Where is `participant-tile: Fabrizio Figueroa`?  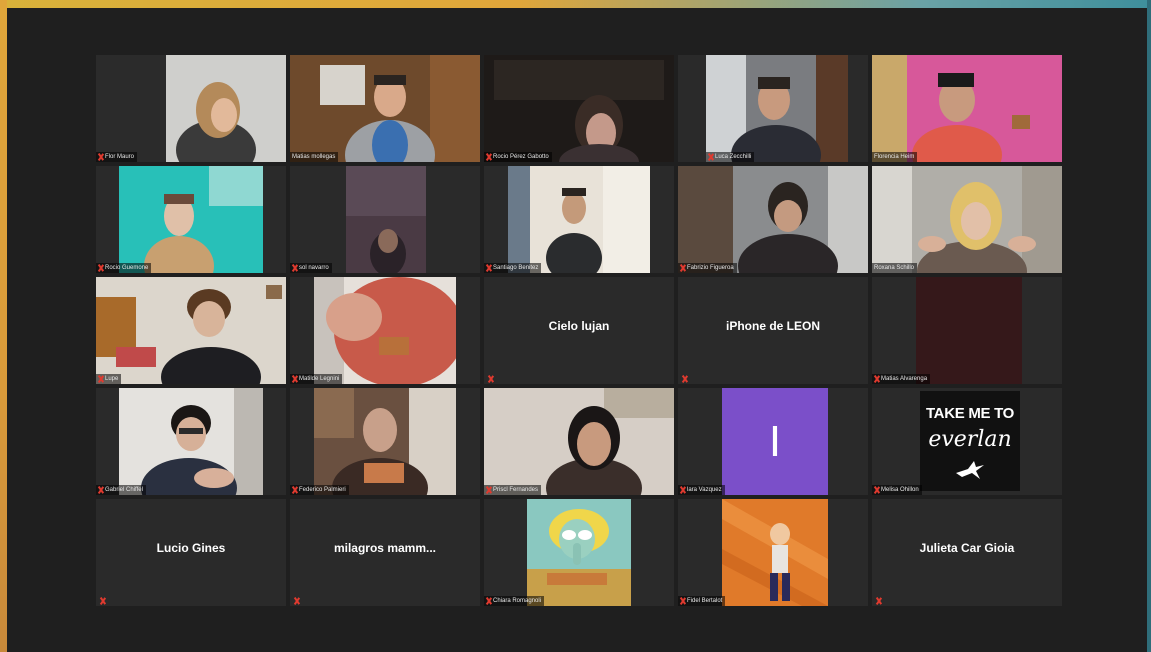
participant-tile: Fabrizio Figueroa is located at coordinates (773, 219).